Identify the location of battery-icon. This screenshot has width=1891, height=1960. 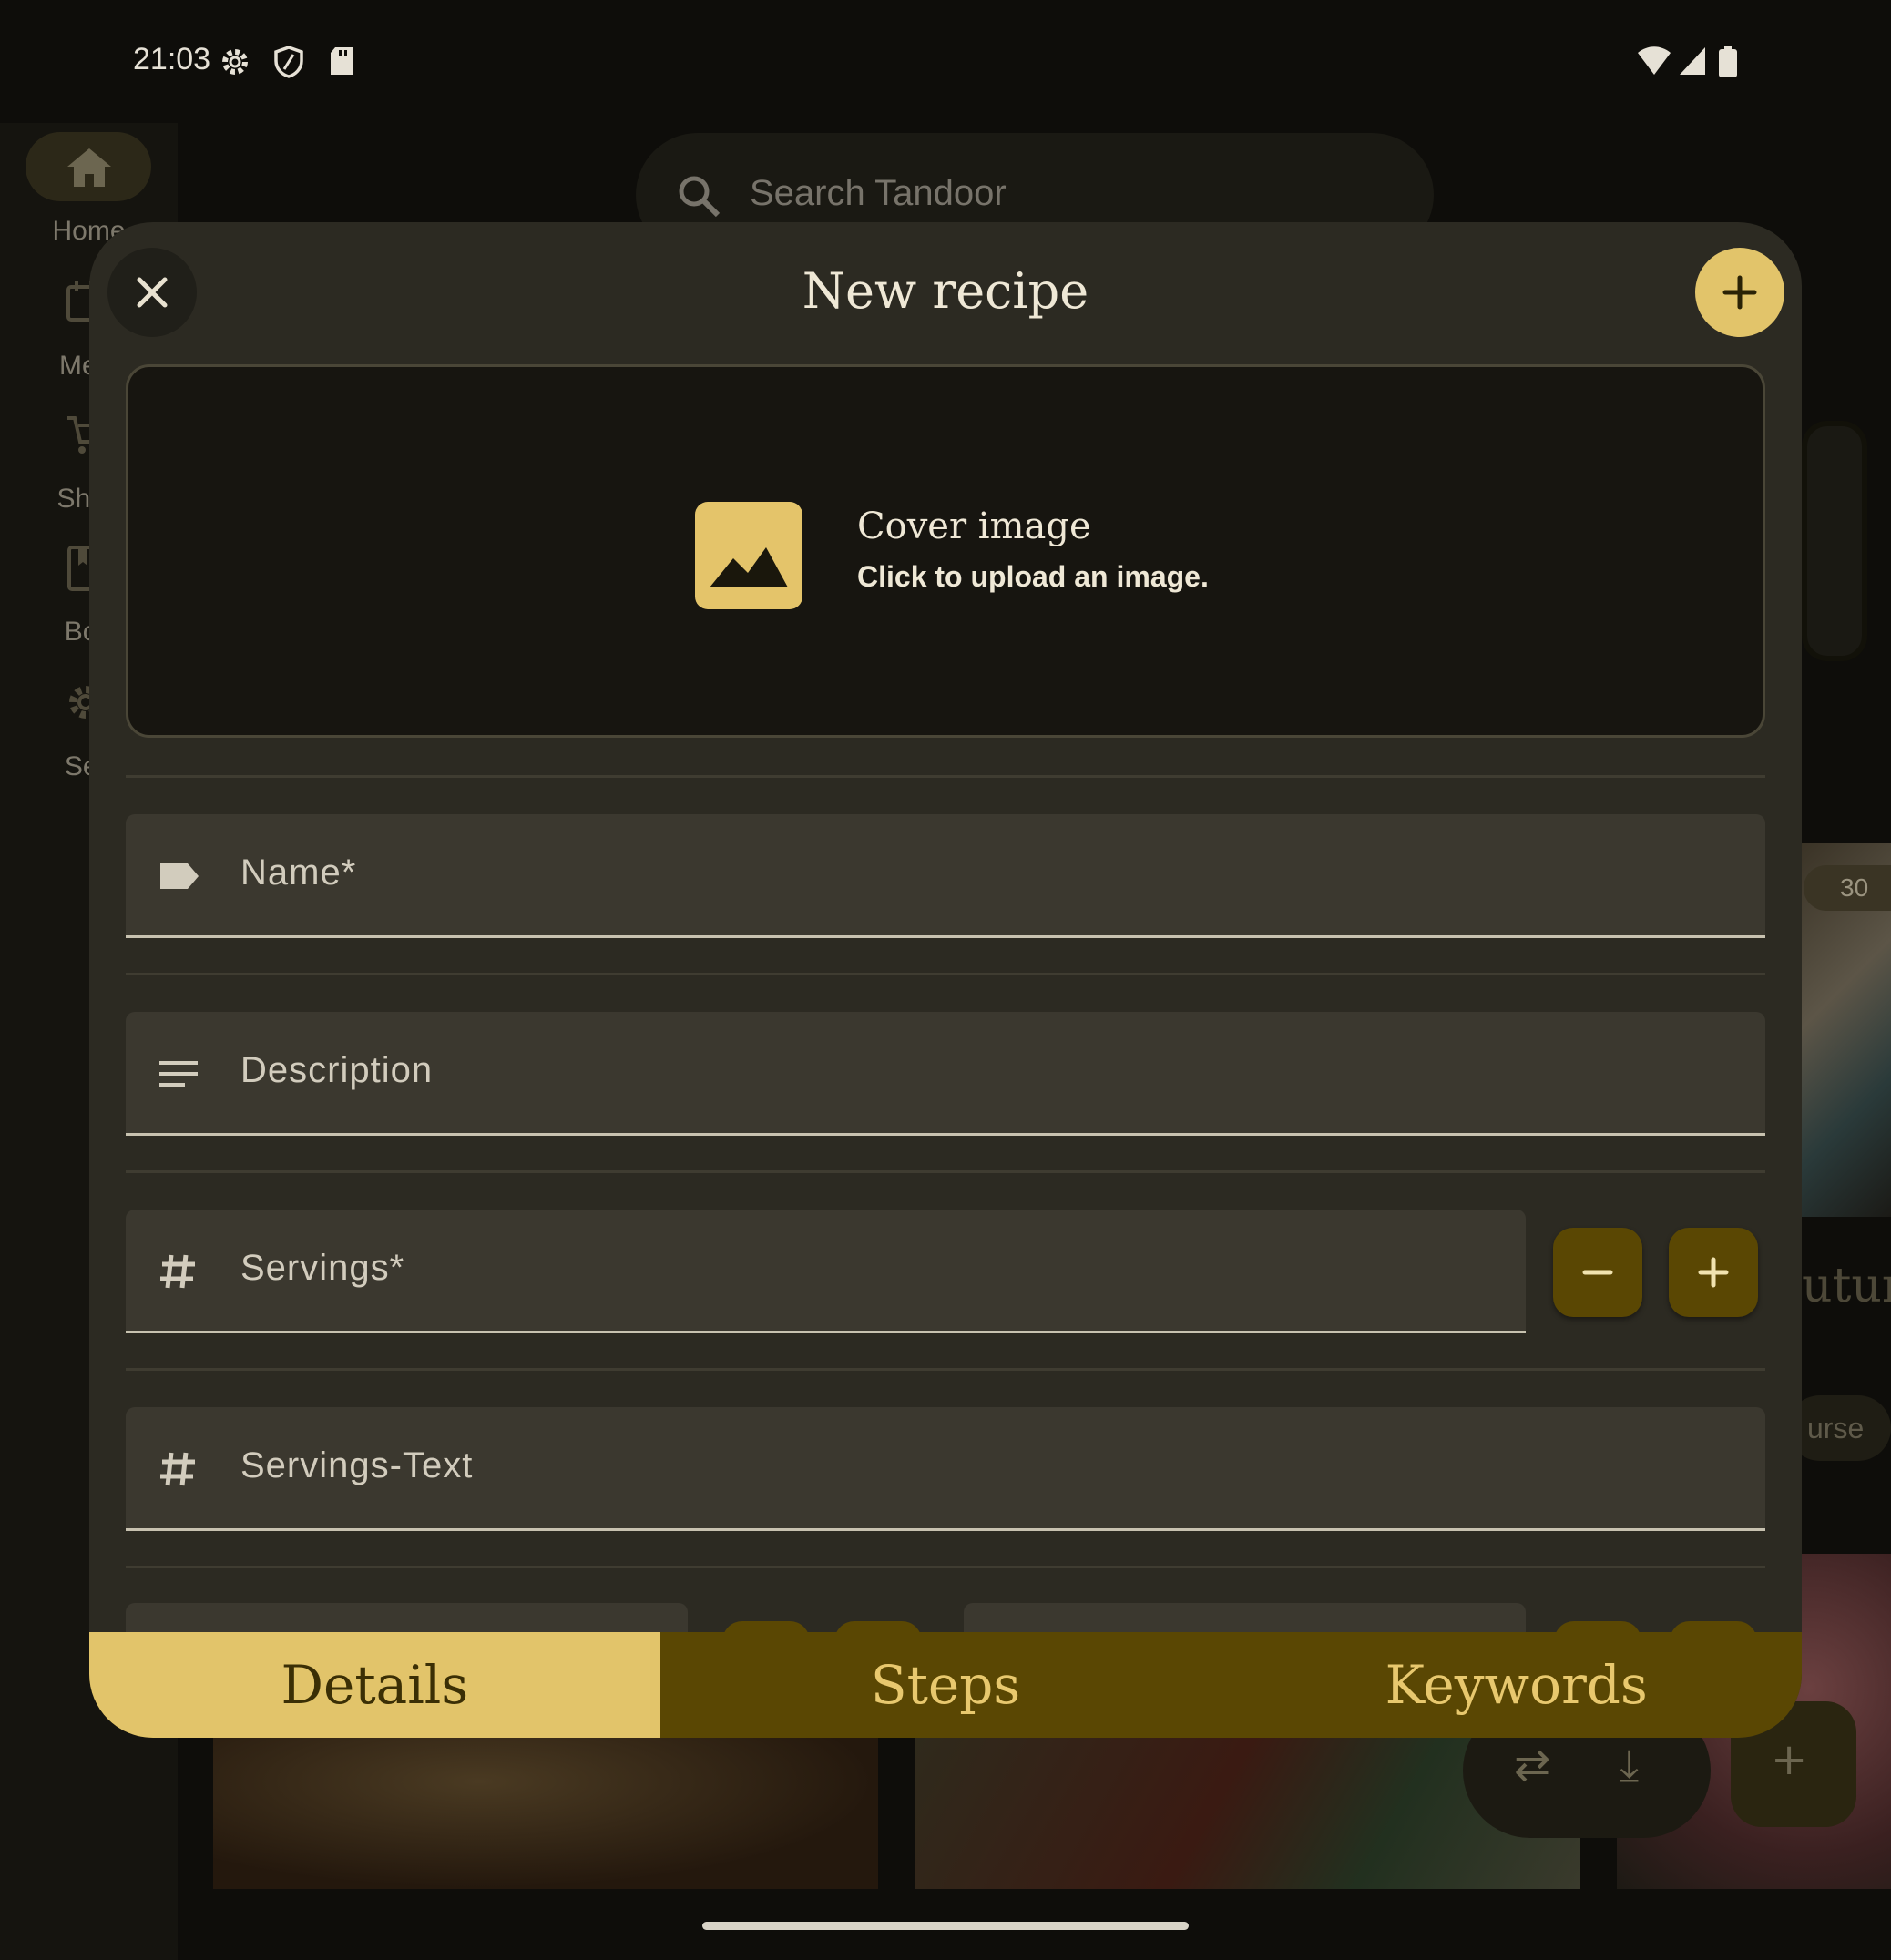
(1735, 62).